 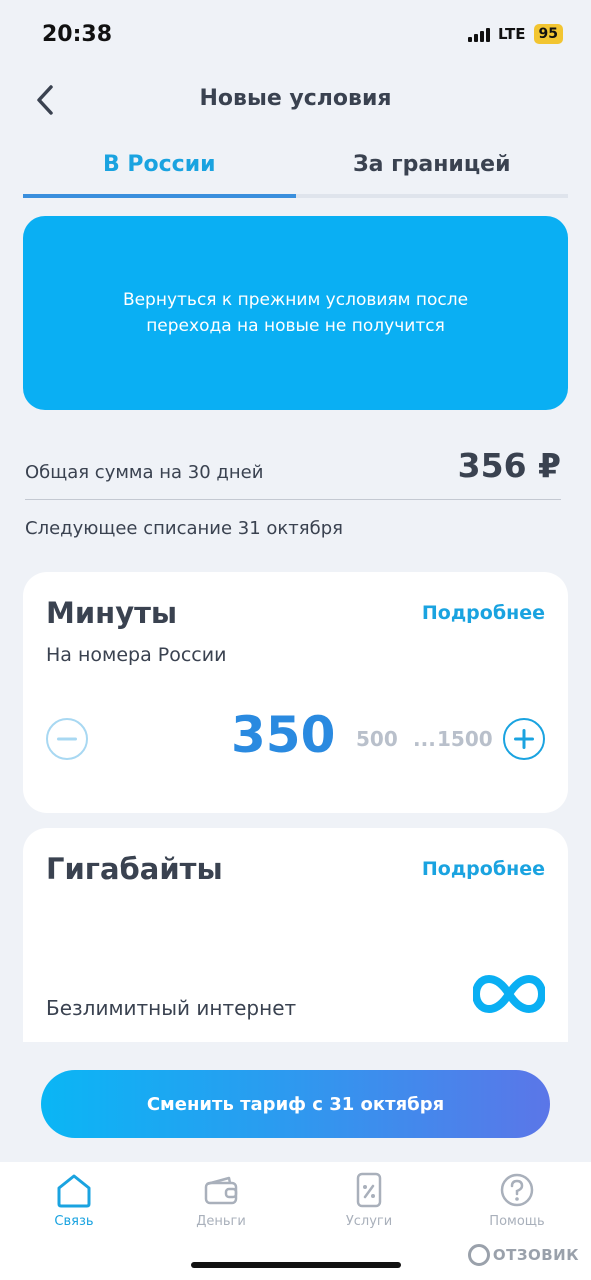 What do you see at coordinates (77, 34) in the screenshot?
I see `status-time: 20:38` at bounding box center [77, 34].